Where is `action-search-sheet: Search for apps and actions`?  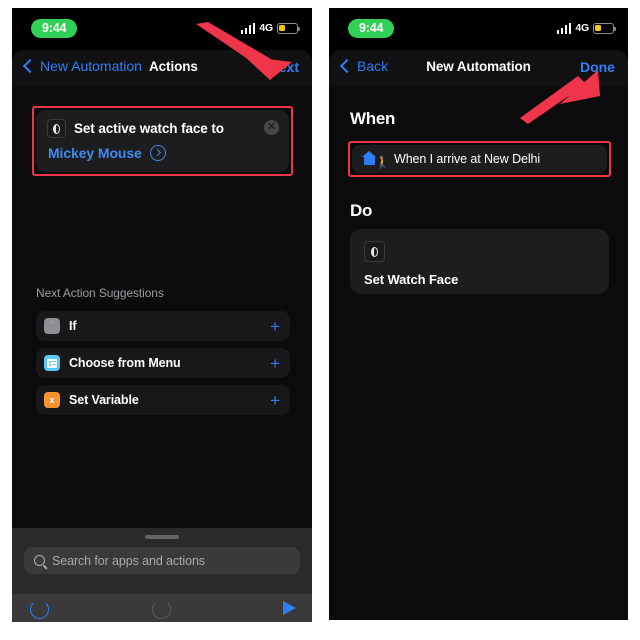 action-search-sheet: Search for apps and actions is located at coordinates (162, 561).